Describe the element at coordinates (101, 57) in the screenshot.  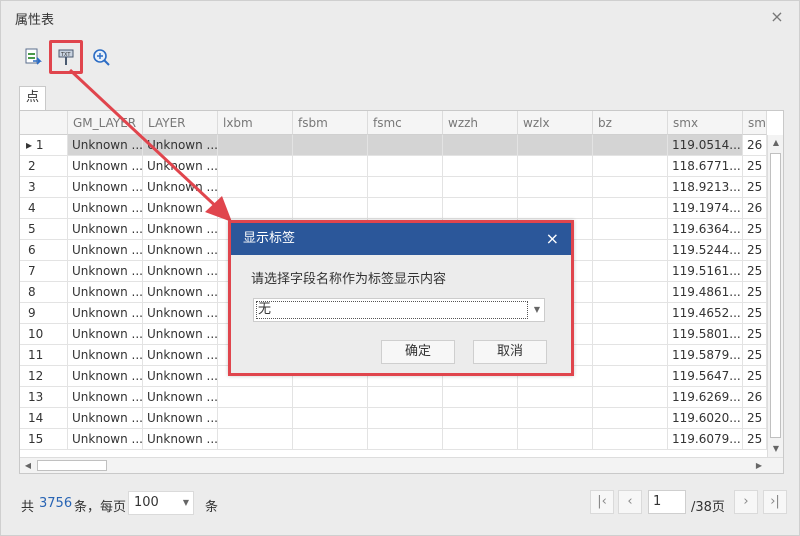
I see `zoom-to-button` at that location.